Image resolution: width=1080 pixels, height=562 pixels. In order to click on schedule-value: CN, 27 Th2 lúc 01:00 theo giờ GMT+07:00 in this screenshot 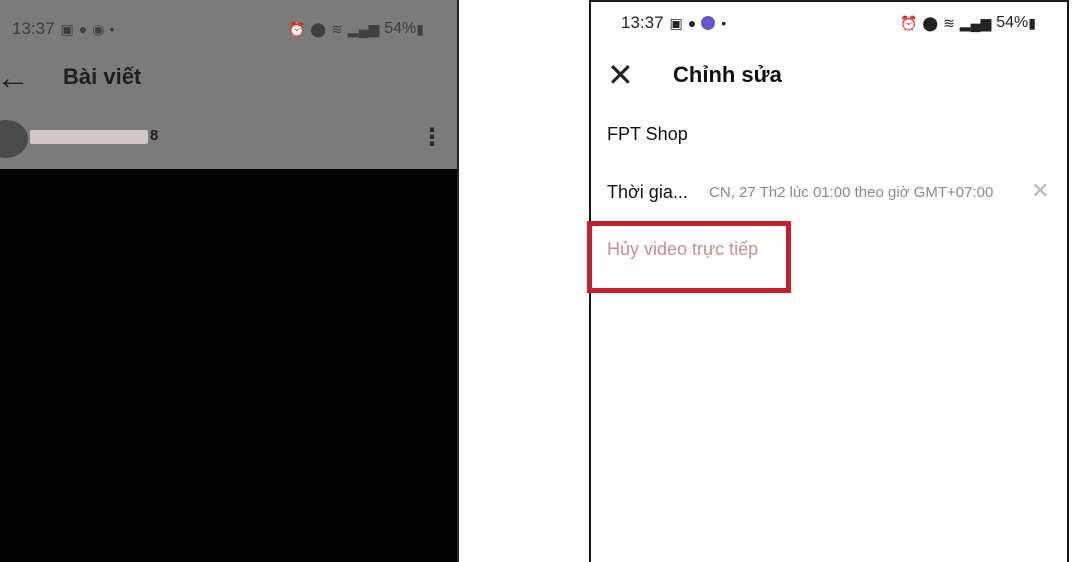, I will do `click(851, 192)`.